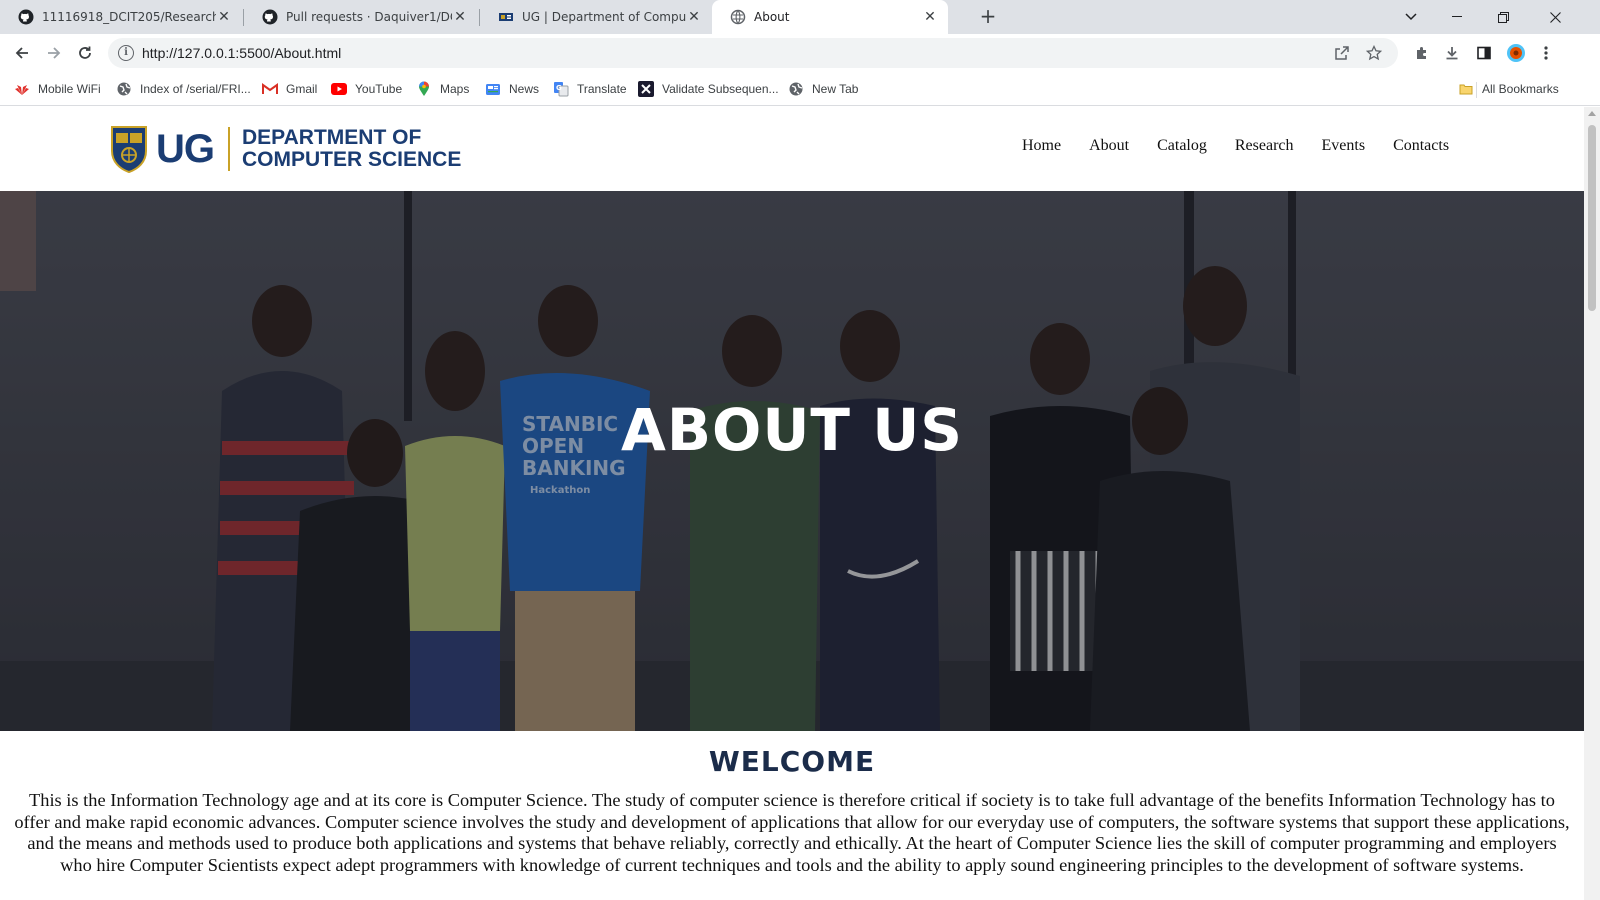 The height and width of the screenshot is (900, 1600). Describe the element at coordinates (241, 53) in the screenshot. I see `url-text: http://127.0.0.1:5500/About.html` at that location.